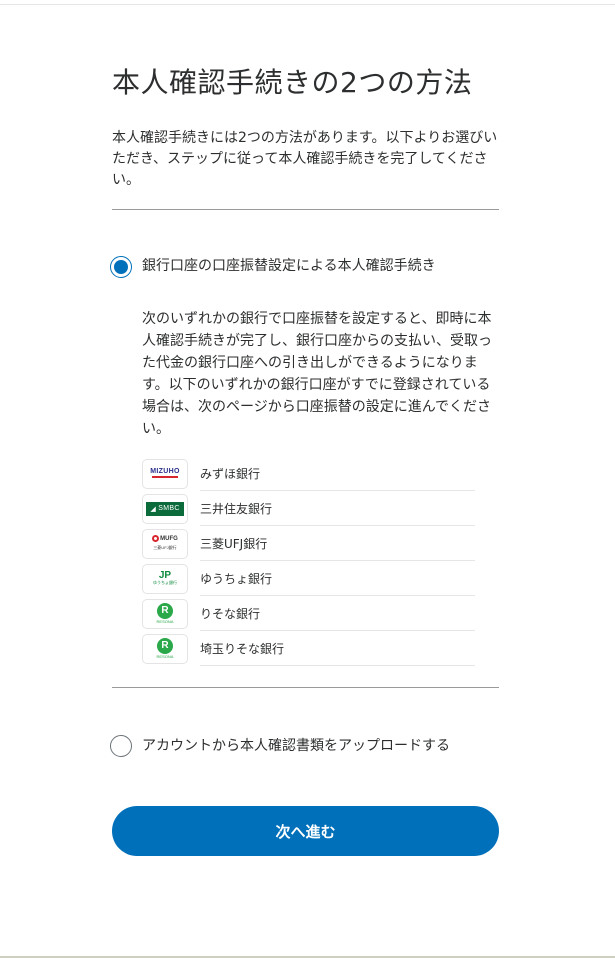 The height and width of the screenshot is (958, 615). Describe the element at coordinates (169, 539) in the screenshot. I see `mufg-logo-text: MUFG` at that location.